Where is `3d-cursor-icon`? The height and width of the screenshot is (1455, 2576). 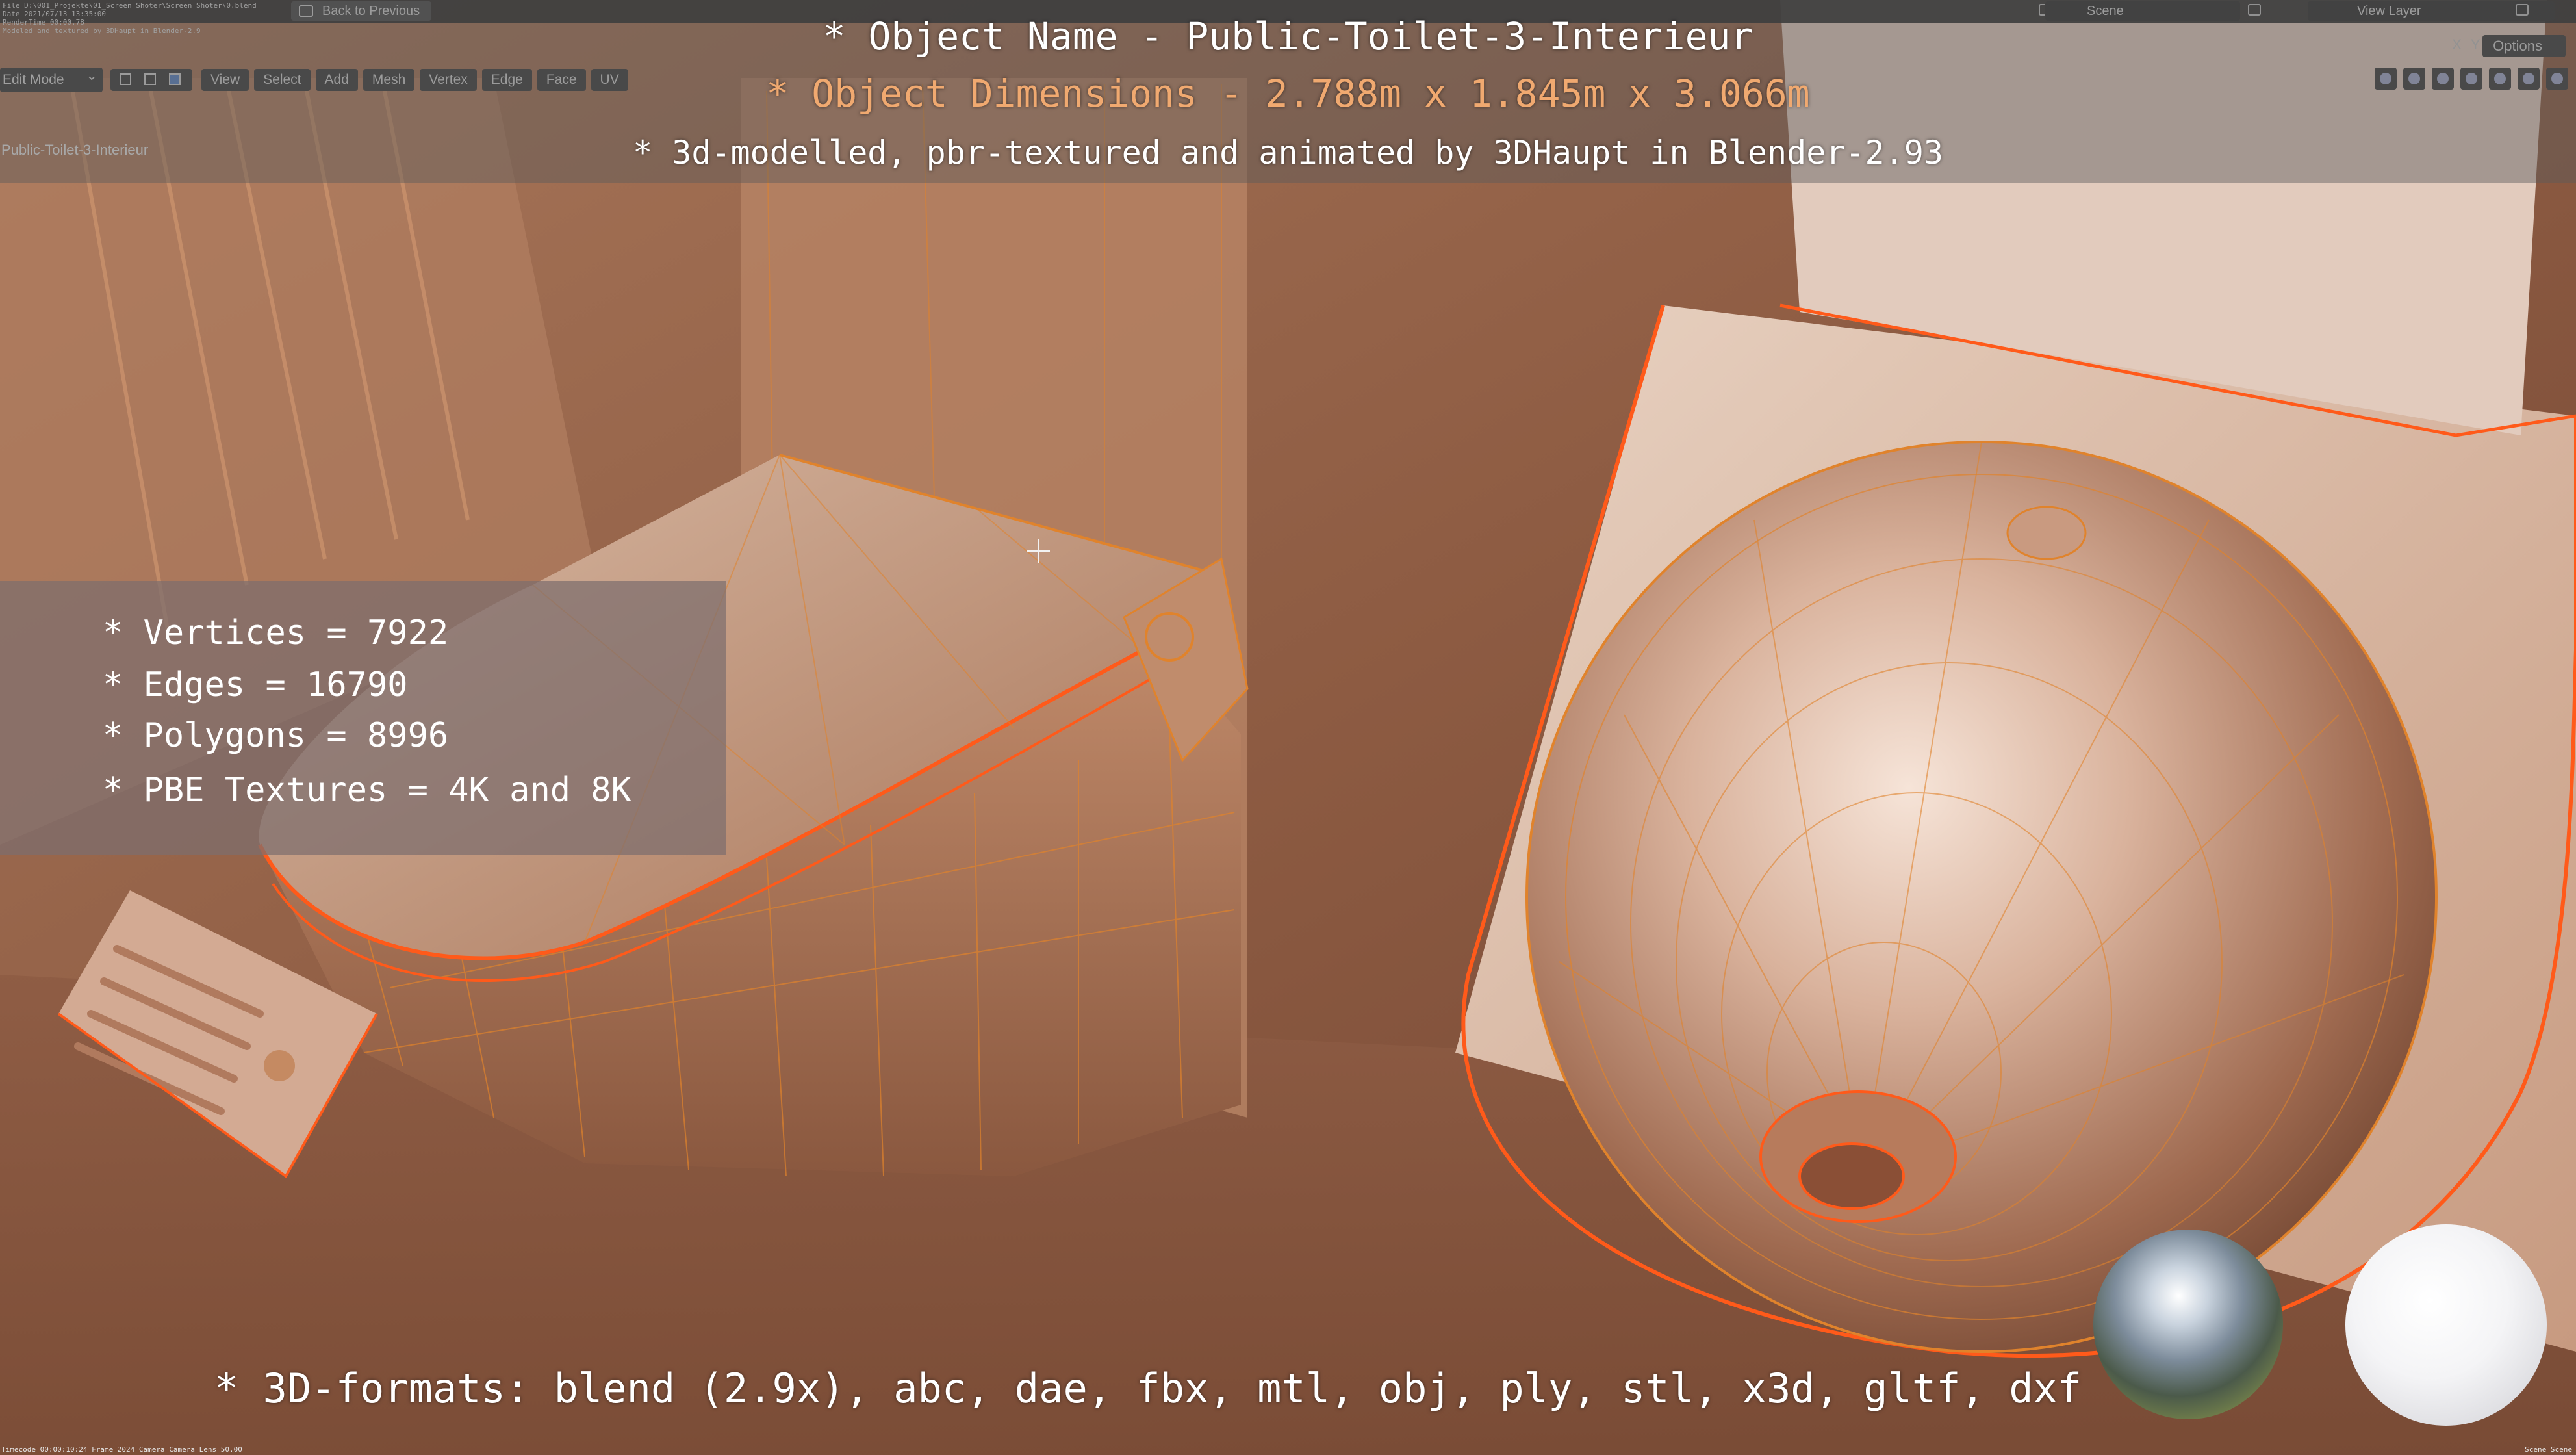
3d-cursor-icon is located at coordinates (1038, 551).